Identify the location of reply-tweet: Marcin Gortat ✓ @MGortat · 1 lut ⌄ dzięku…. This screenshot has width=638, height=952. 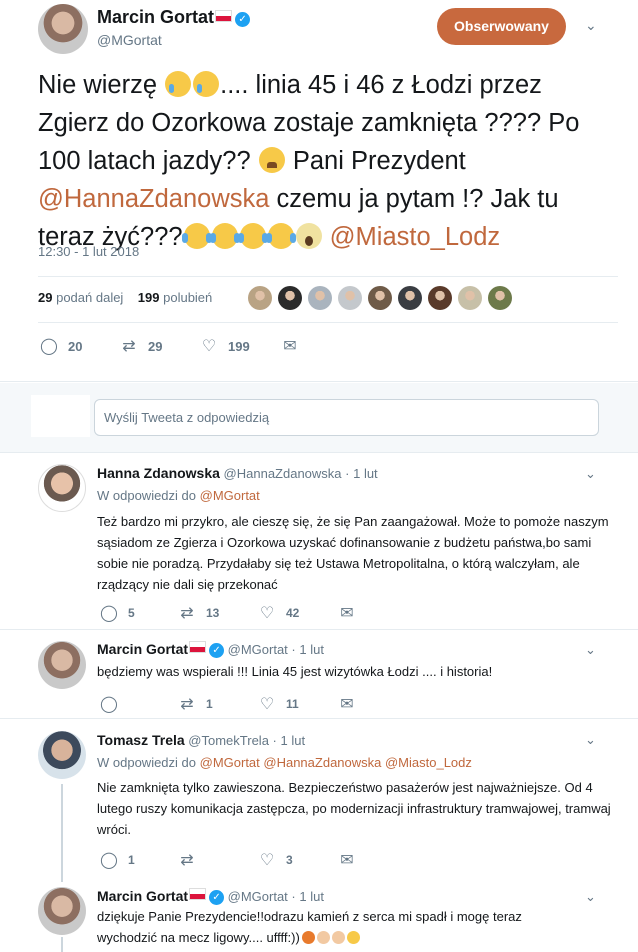
(319, 917).